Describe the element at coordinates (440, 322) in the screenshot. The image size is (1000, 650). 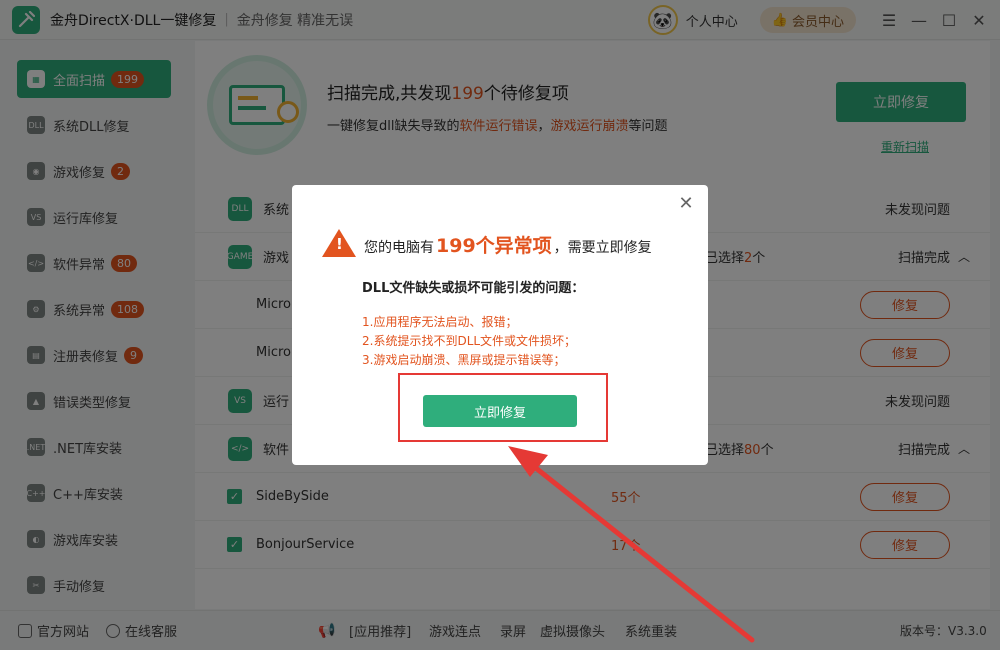
I see `dialog-issue-line-1: 1.应用程序无法启动、报错；` at that location.